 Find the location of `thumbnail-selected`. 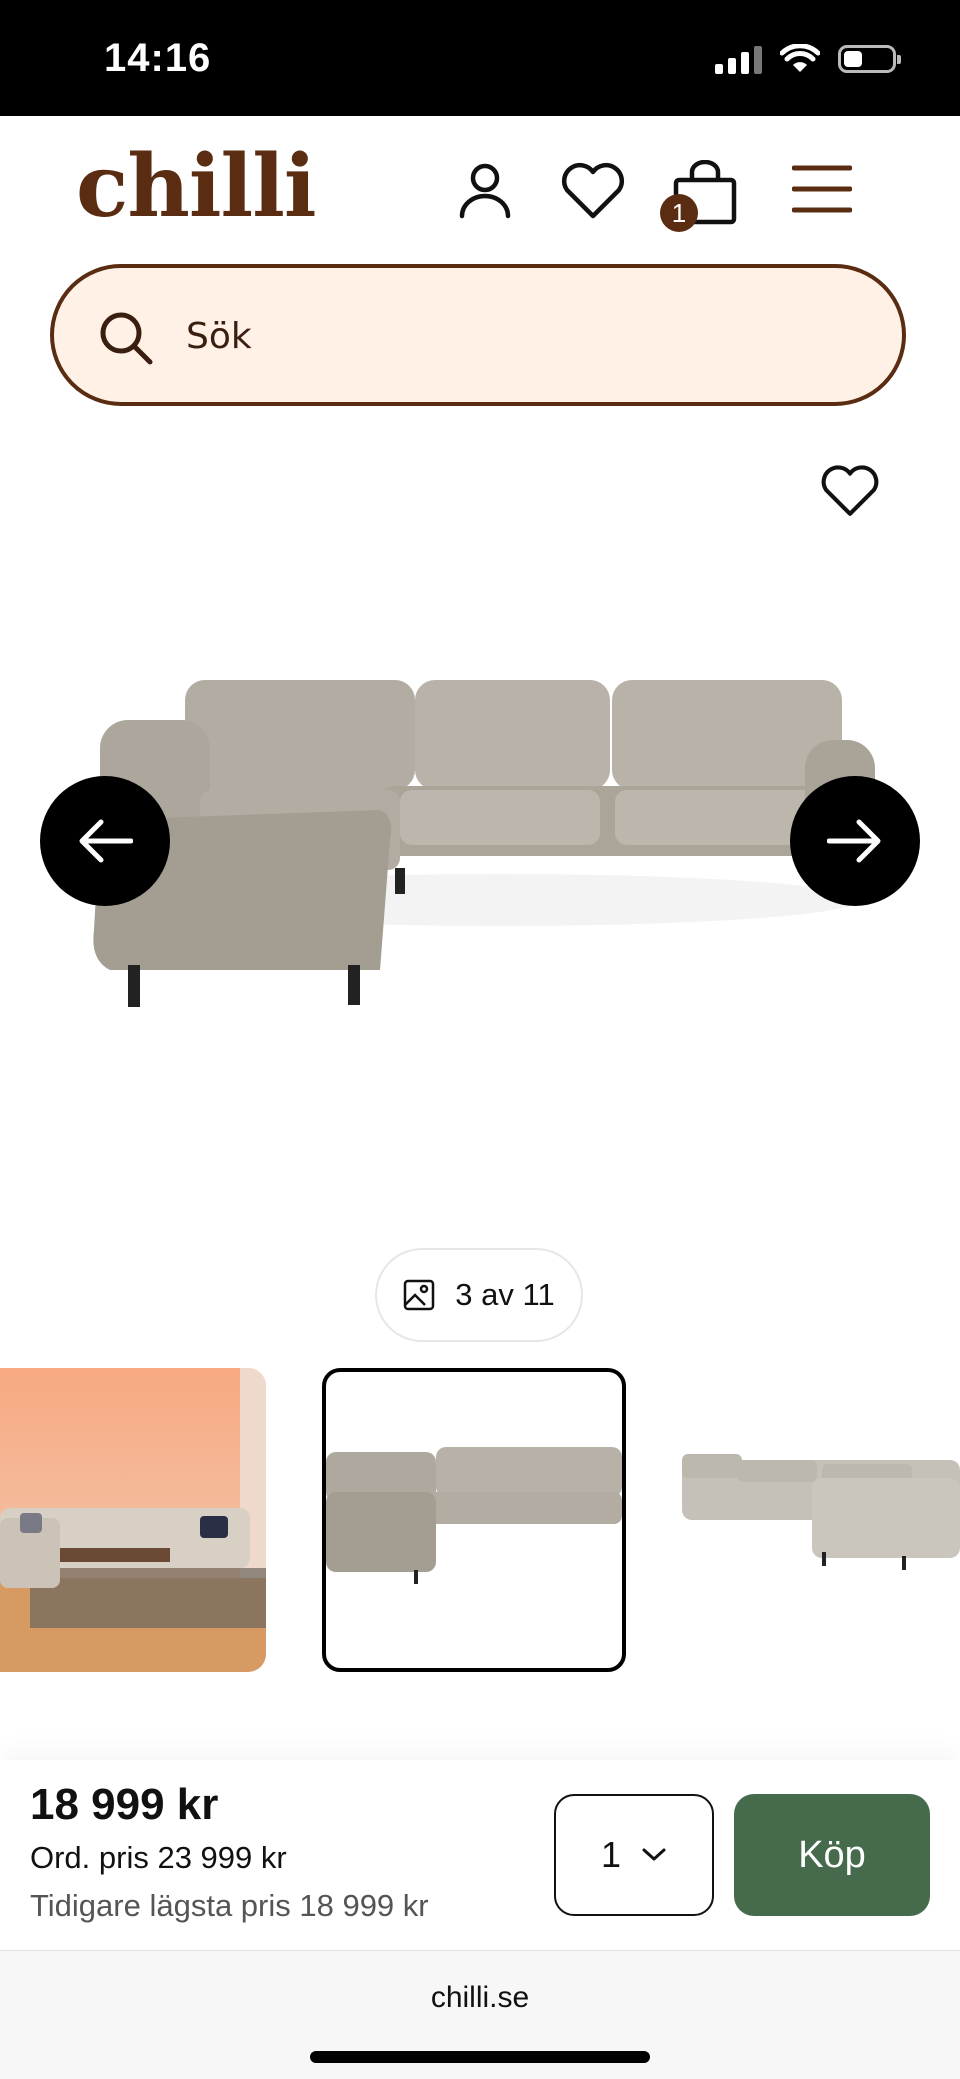

thumbnail-selected is located at coordinates (474, 1520).